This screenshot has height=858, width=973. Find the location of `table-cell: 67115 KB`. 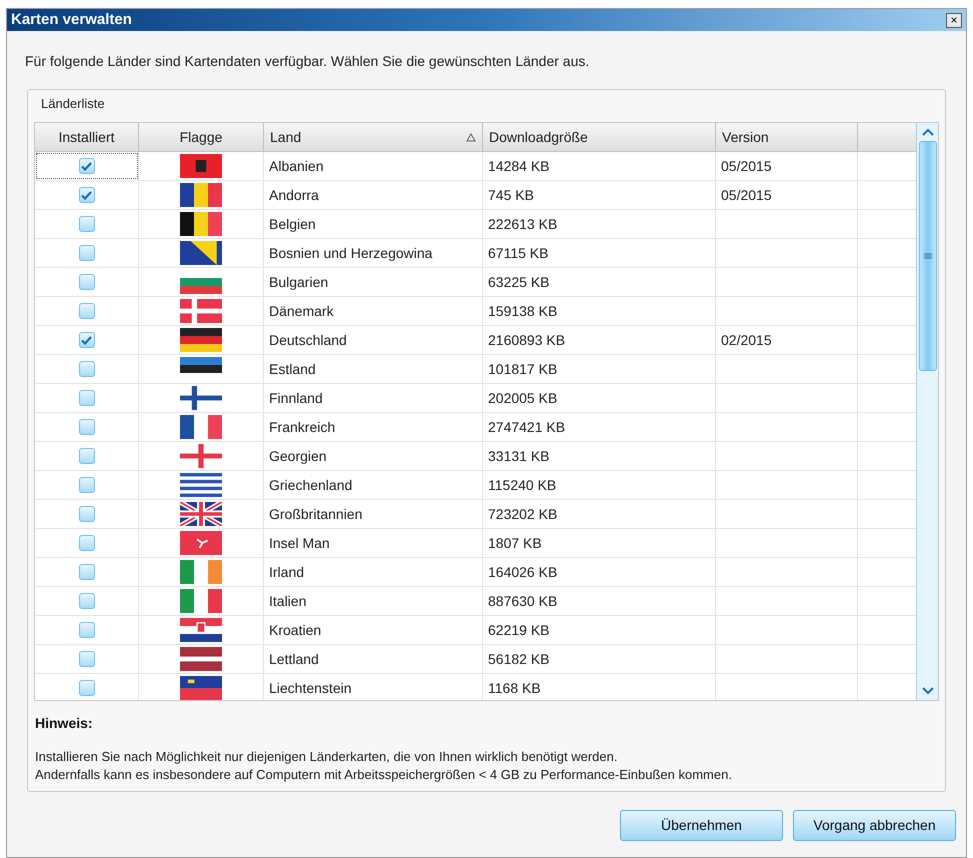

table-cell: 67115 KB is located at coordinates (599, 253).